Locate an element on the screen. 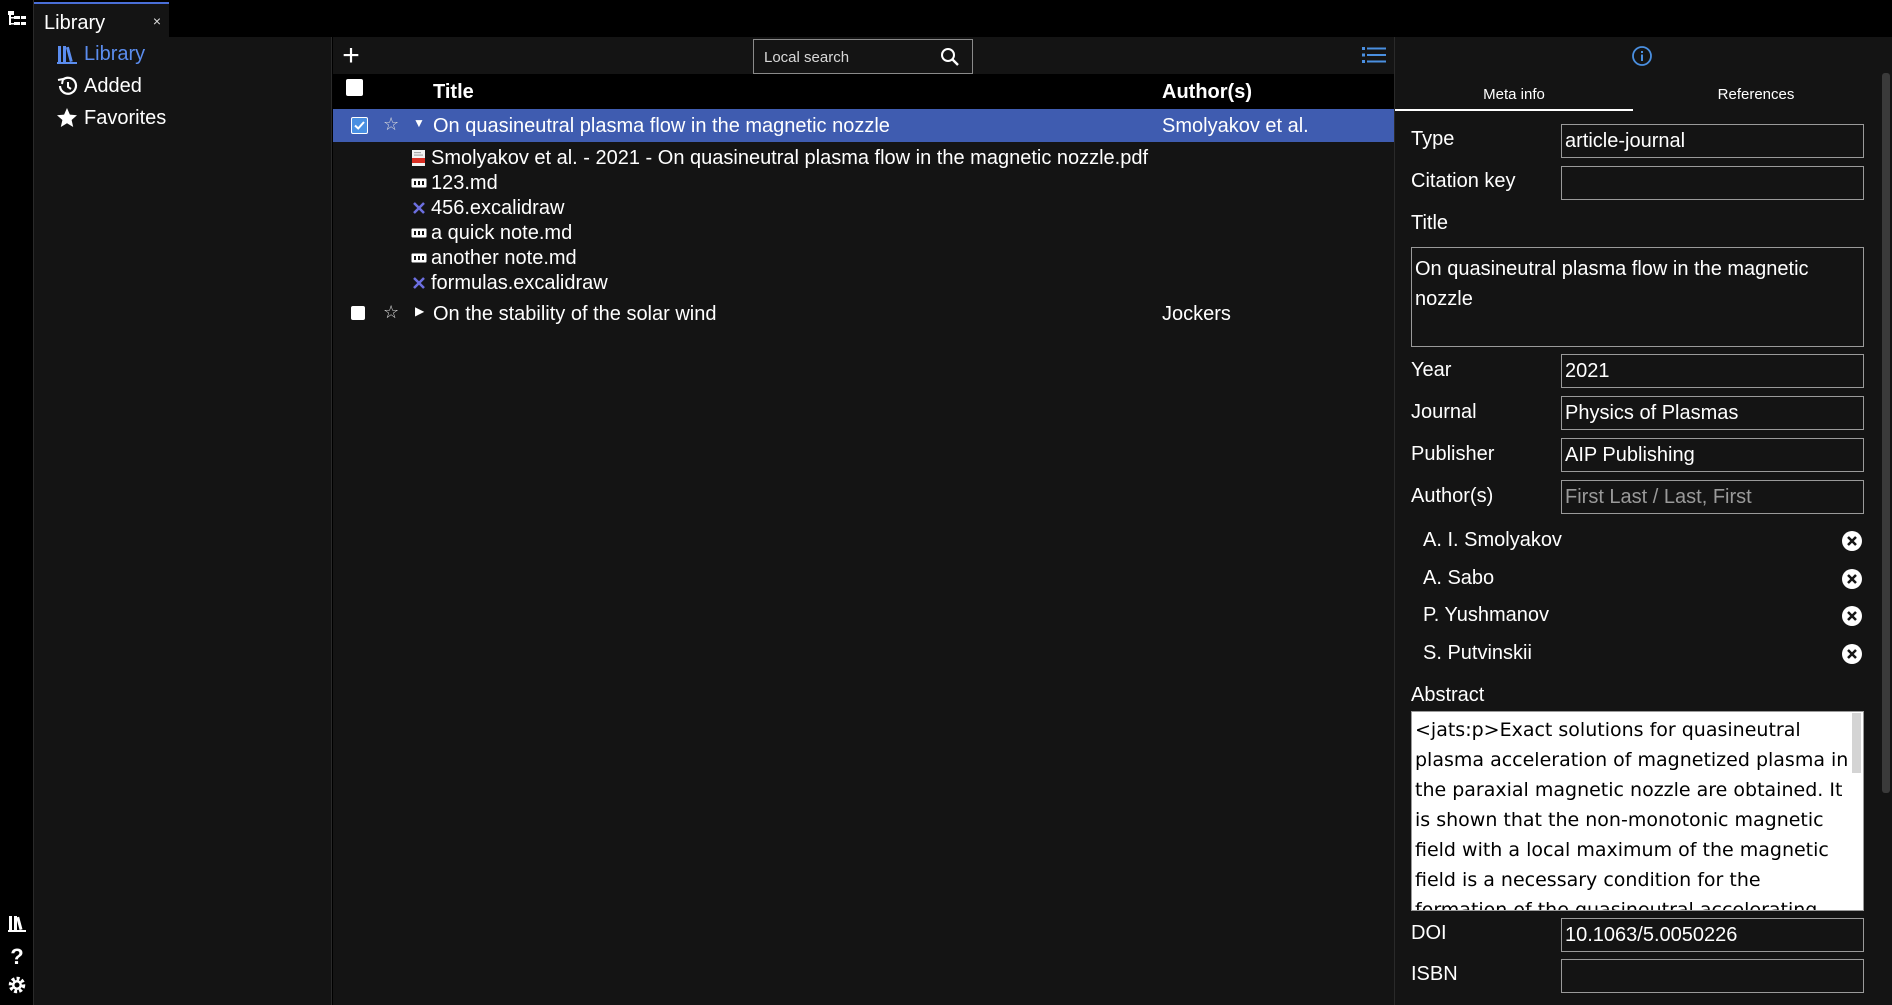 This screenshot has width=1892, height=1005. authors-label: Author(s) is located at coordinates (1452, 496).